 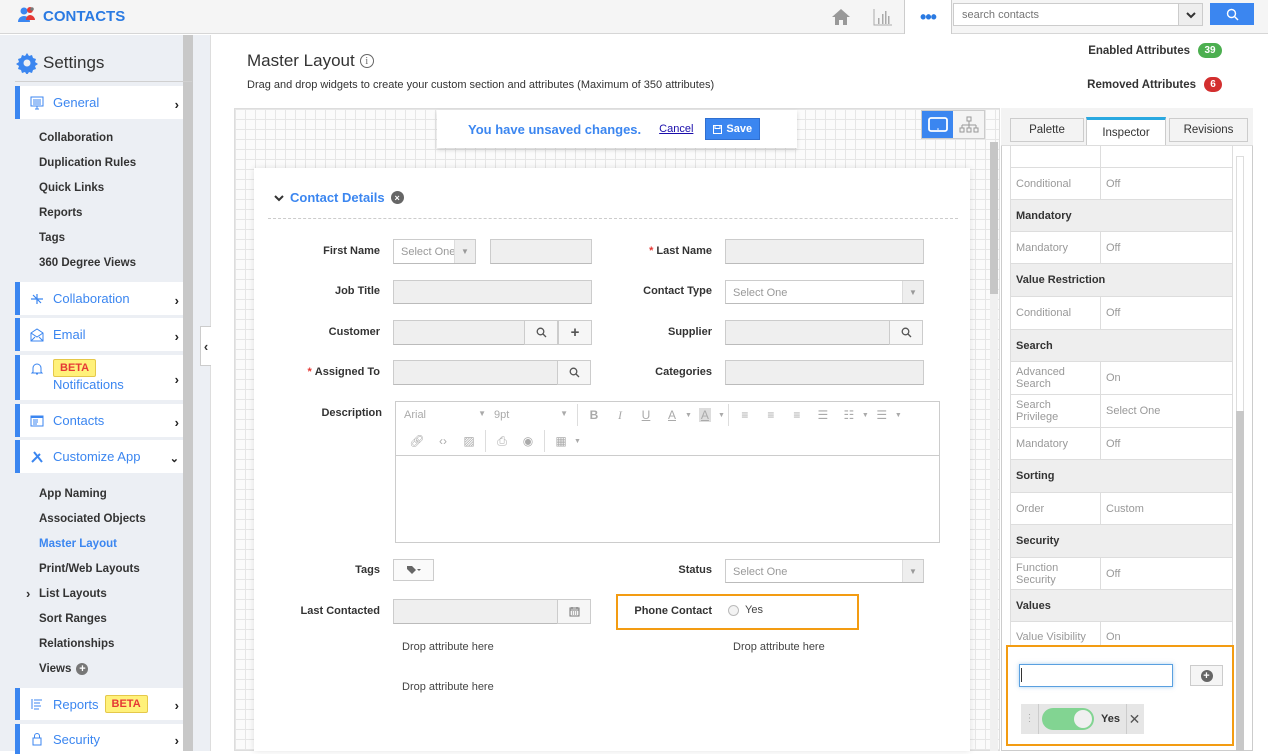 I want to click on sidebar-subitem-tags: Tags, so click(x=52, y=238).